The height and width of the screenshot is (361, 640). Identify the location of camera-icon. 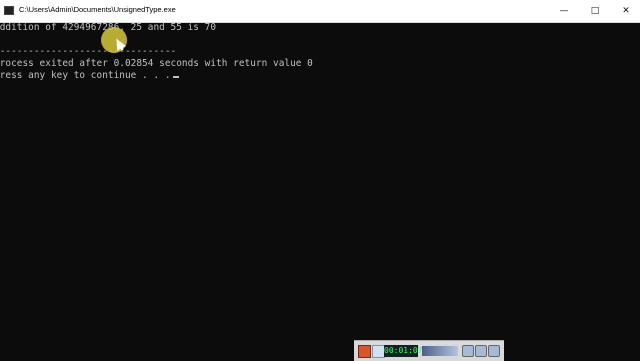
(468, 351).